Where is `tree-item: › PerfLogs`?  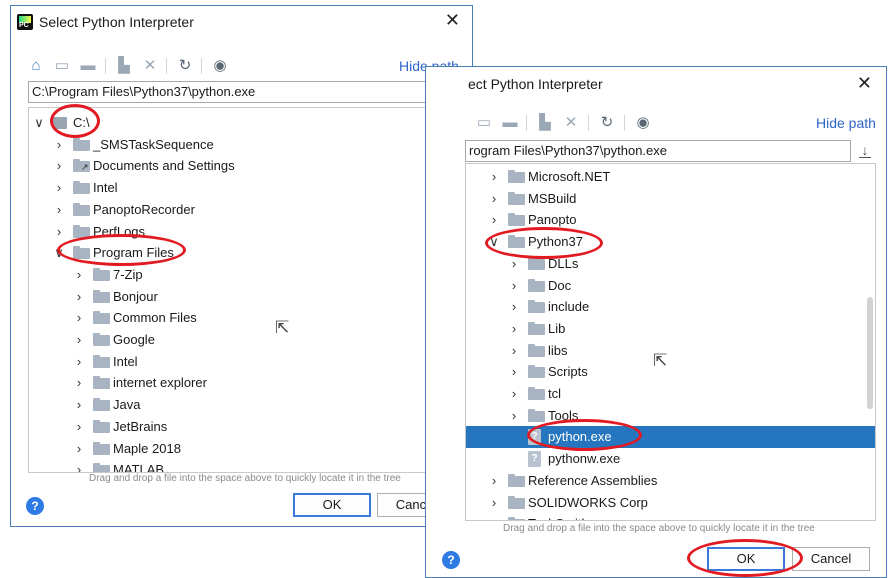
tree-item: › PerfLogs is located at coordinates (242, 232).